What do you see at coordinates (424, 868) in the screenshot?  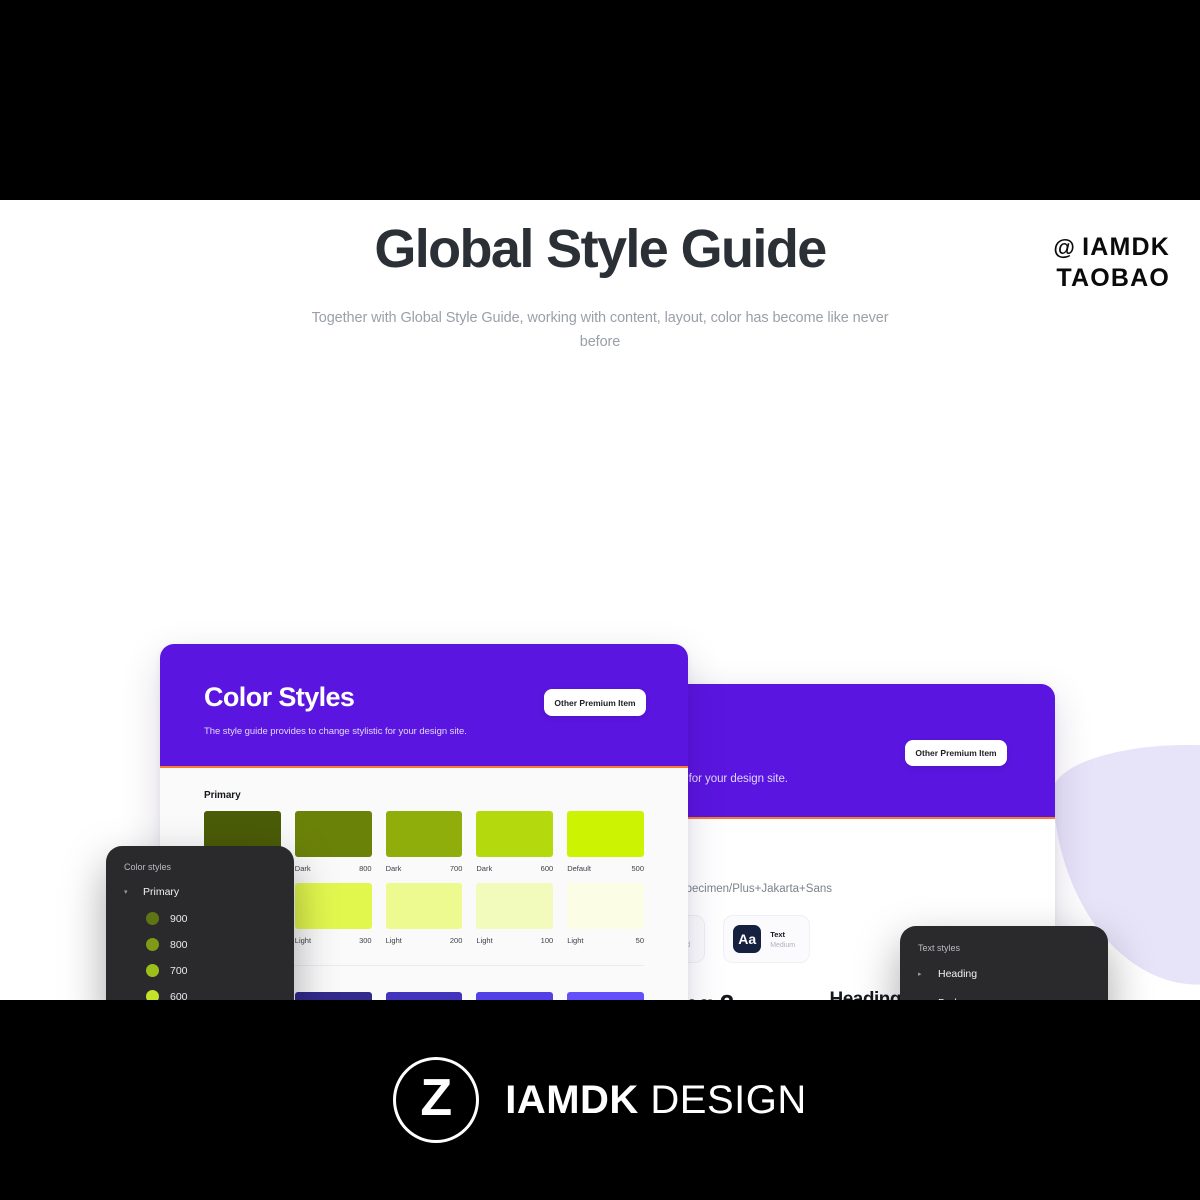 I see `color-swatch-meta: Dark 700` at bounding box center [424, 868].